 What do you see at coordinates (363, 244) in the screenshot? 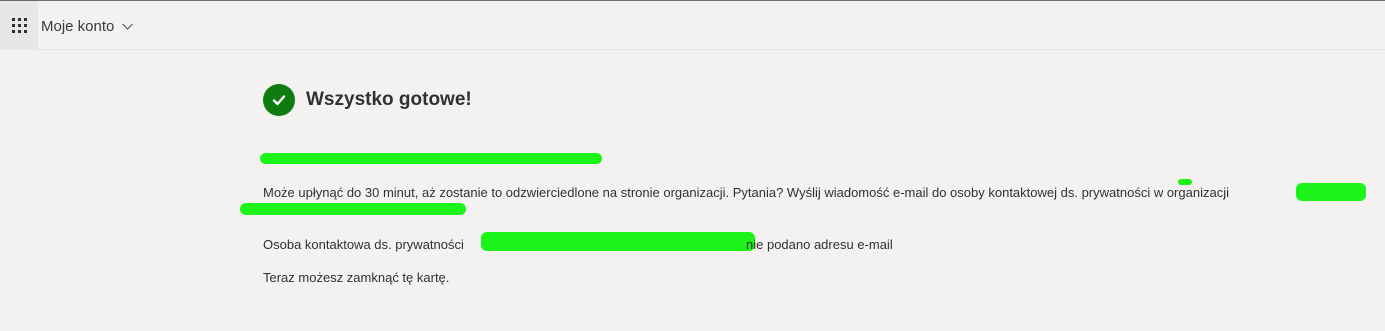
I see `privacy-contact-label: Osoba kontaktowa ds. prywatności` at bounding box center [363, 244].